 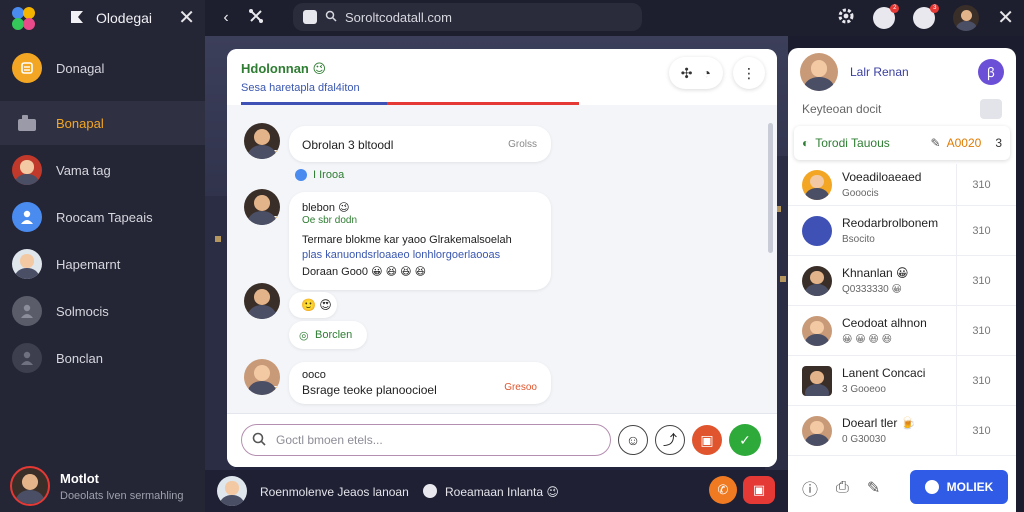 What do you see at coordinates (935, 143) in the screenshot?
I see `pin-icon: ✎` at bounding box center [935, 143].